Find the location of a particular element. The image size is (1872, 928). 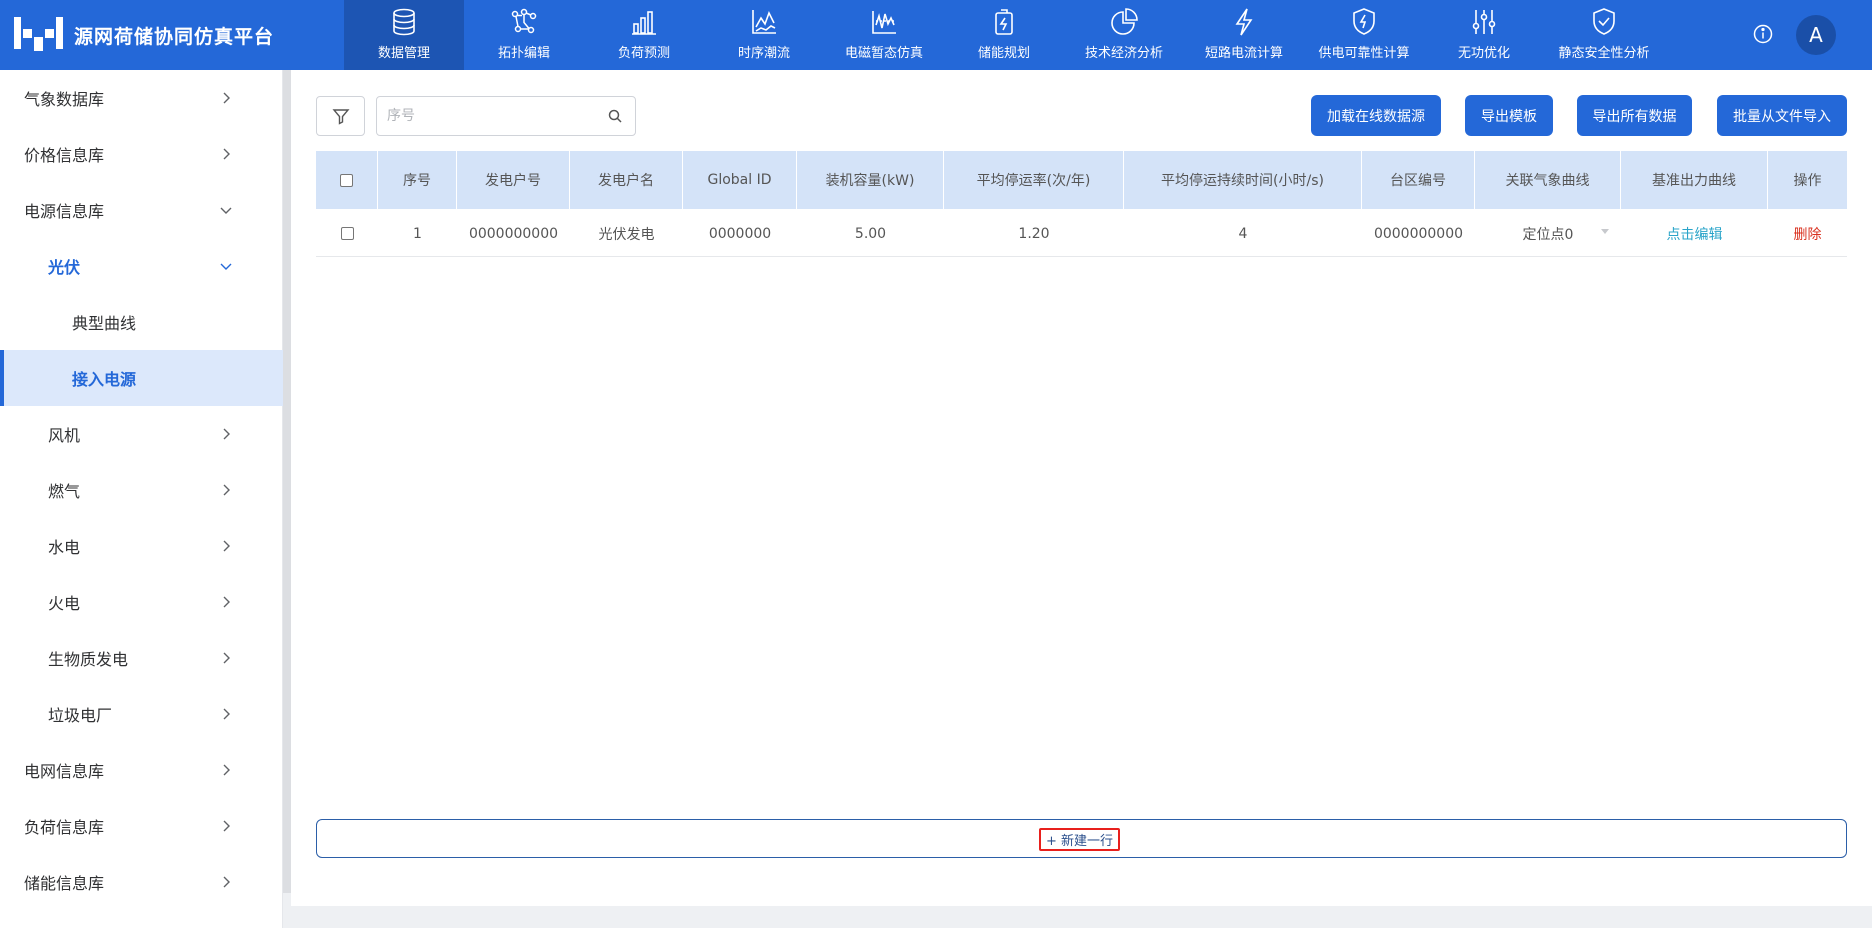

shield-bolt-icon is located at coordinates (1364, 21).